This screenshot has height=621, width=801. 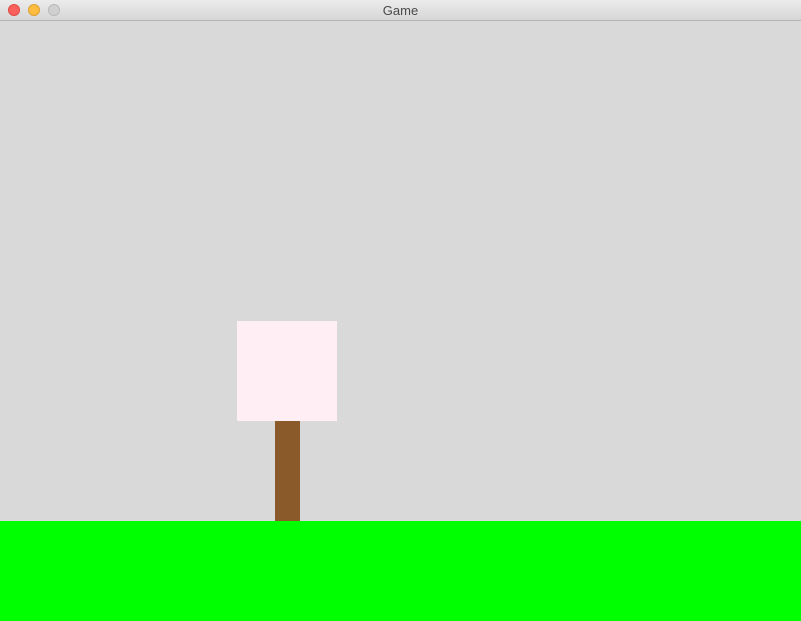 I want to click on tree-canopy, so click(x=287, y=371).